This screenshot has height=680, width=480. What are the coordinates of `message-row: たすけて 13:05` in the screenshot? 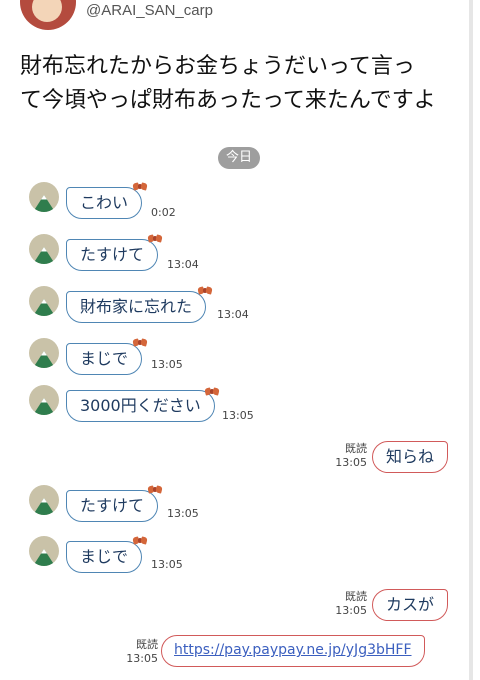 It's located at (240, 506).